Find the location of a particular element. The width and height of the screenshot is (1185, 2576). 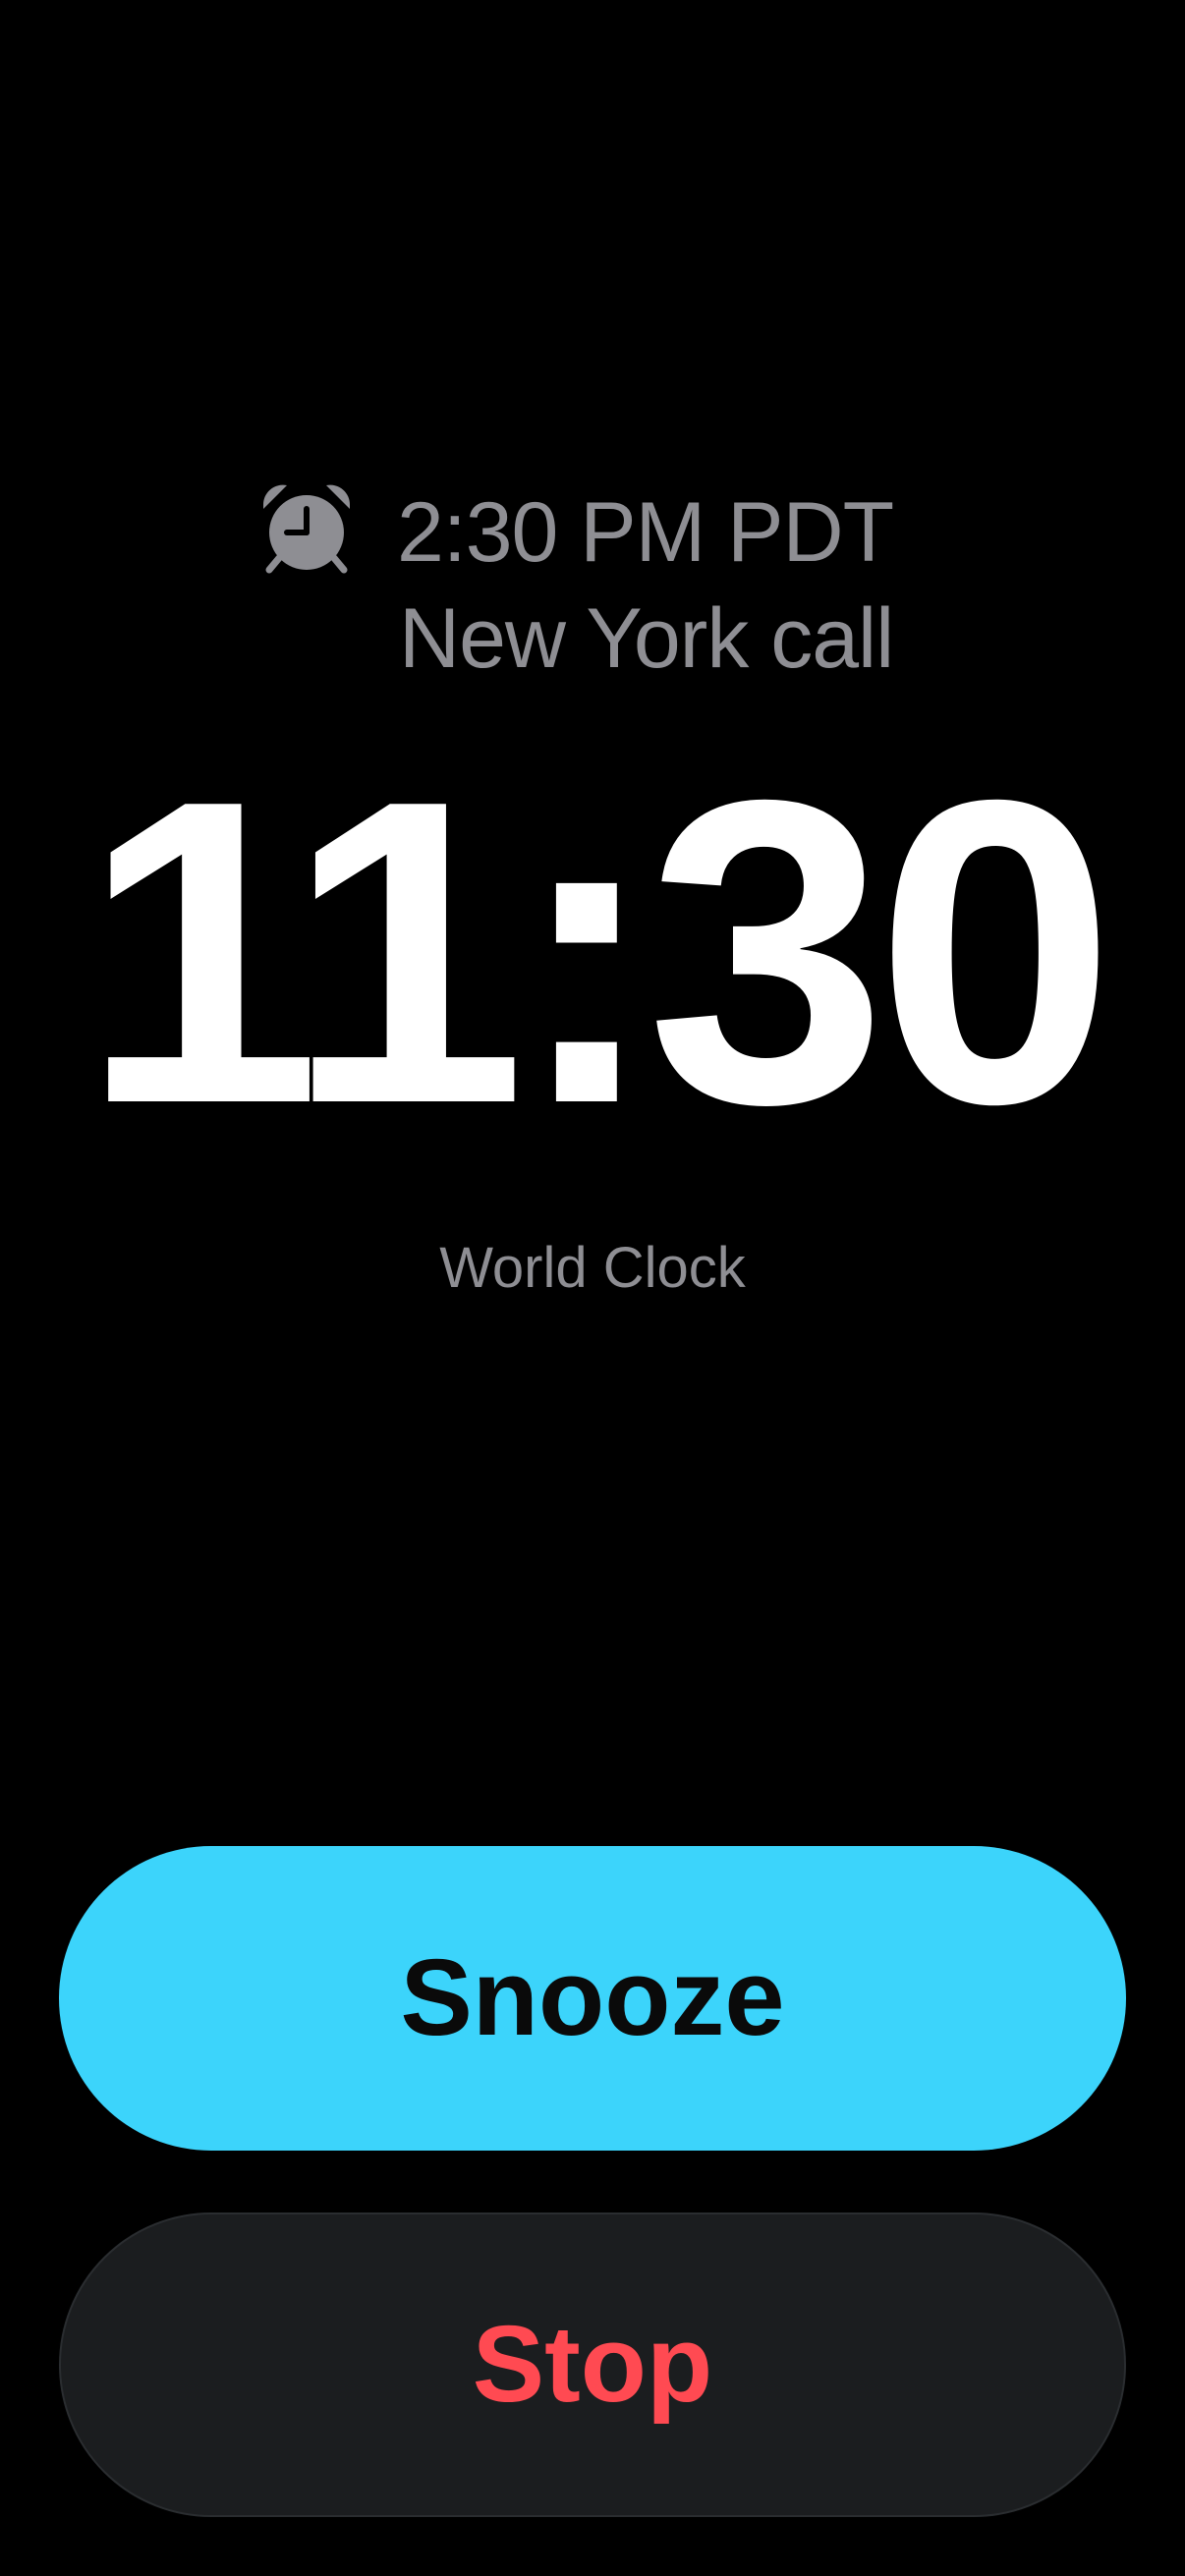

snooze-button: Snooze is located at coordinates (592, 1998).